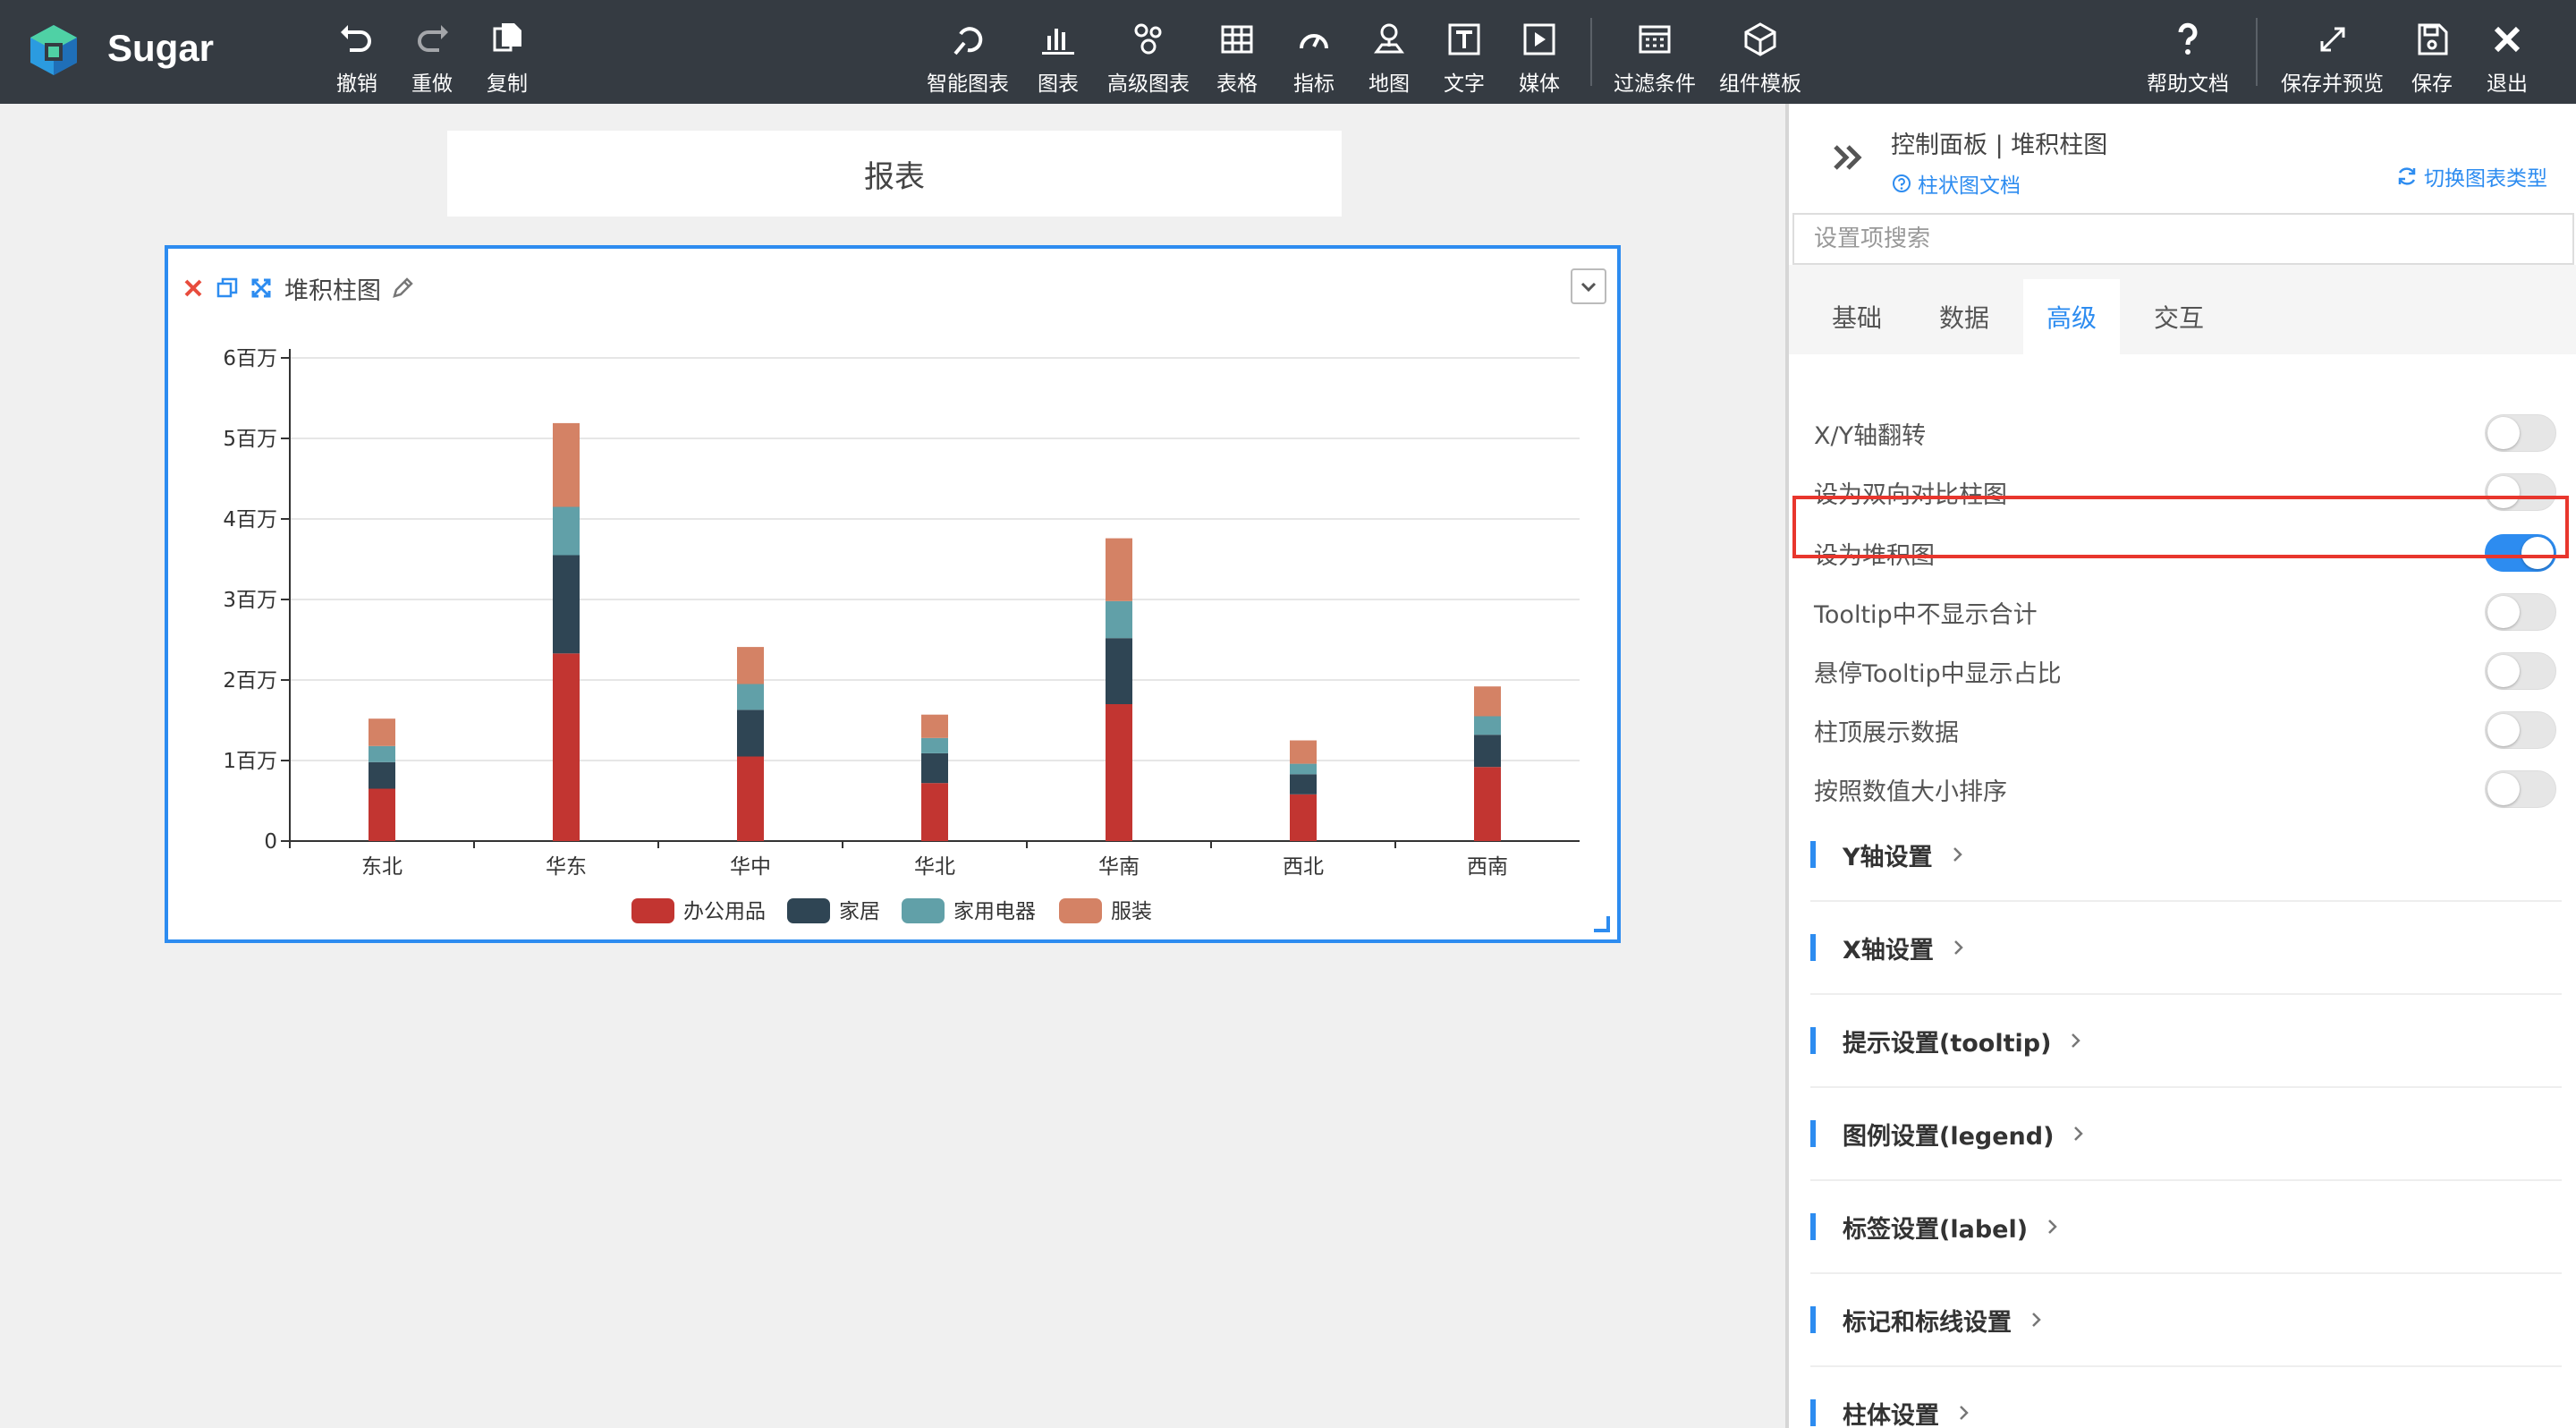 This screenshot has width=2576, height=1428. I want to click on x-tick-label: 西南, so click(1487, 867).